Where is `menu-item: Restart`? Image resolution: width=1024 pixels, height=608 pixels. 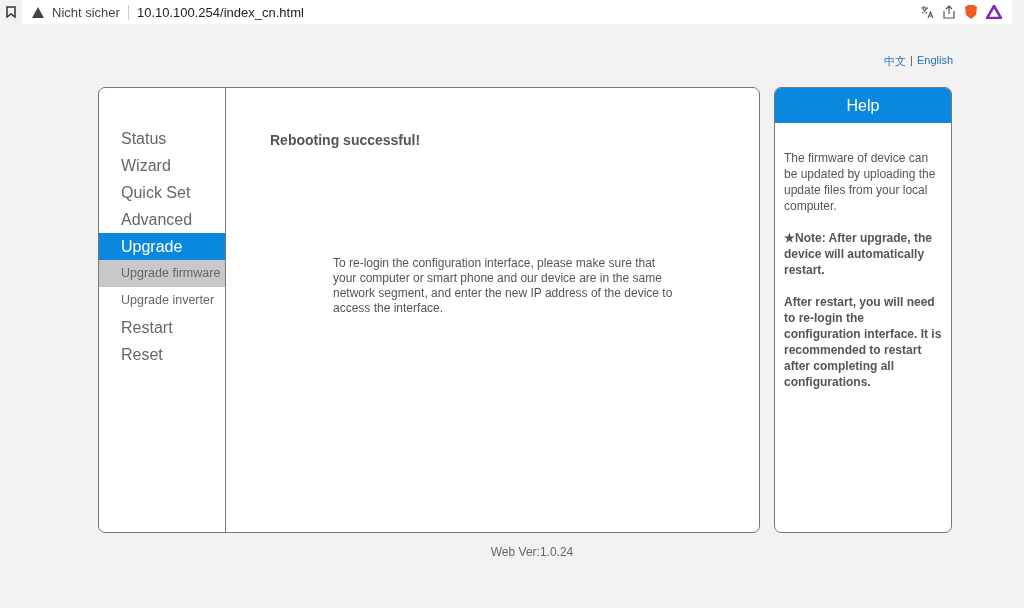
menu-item: Restart is located at coordinates (162, 327).